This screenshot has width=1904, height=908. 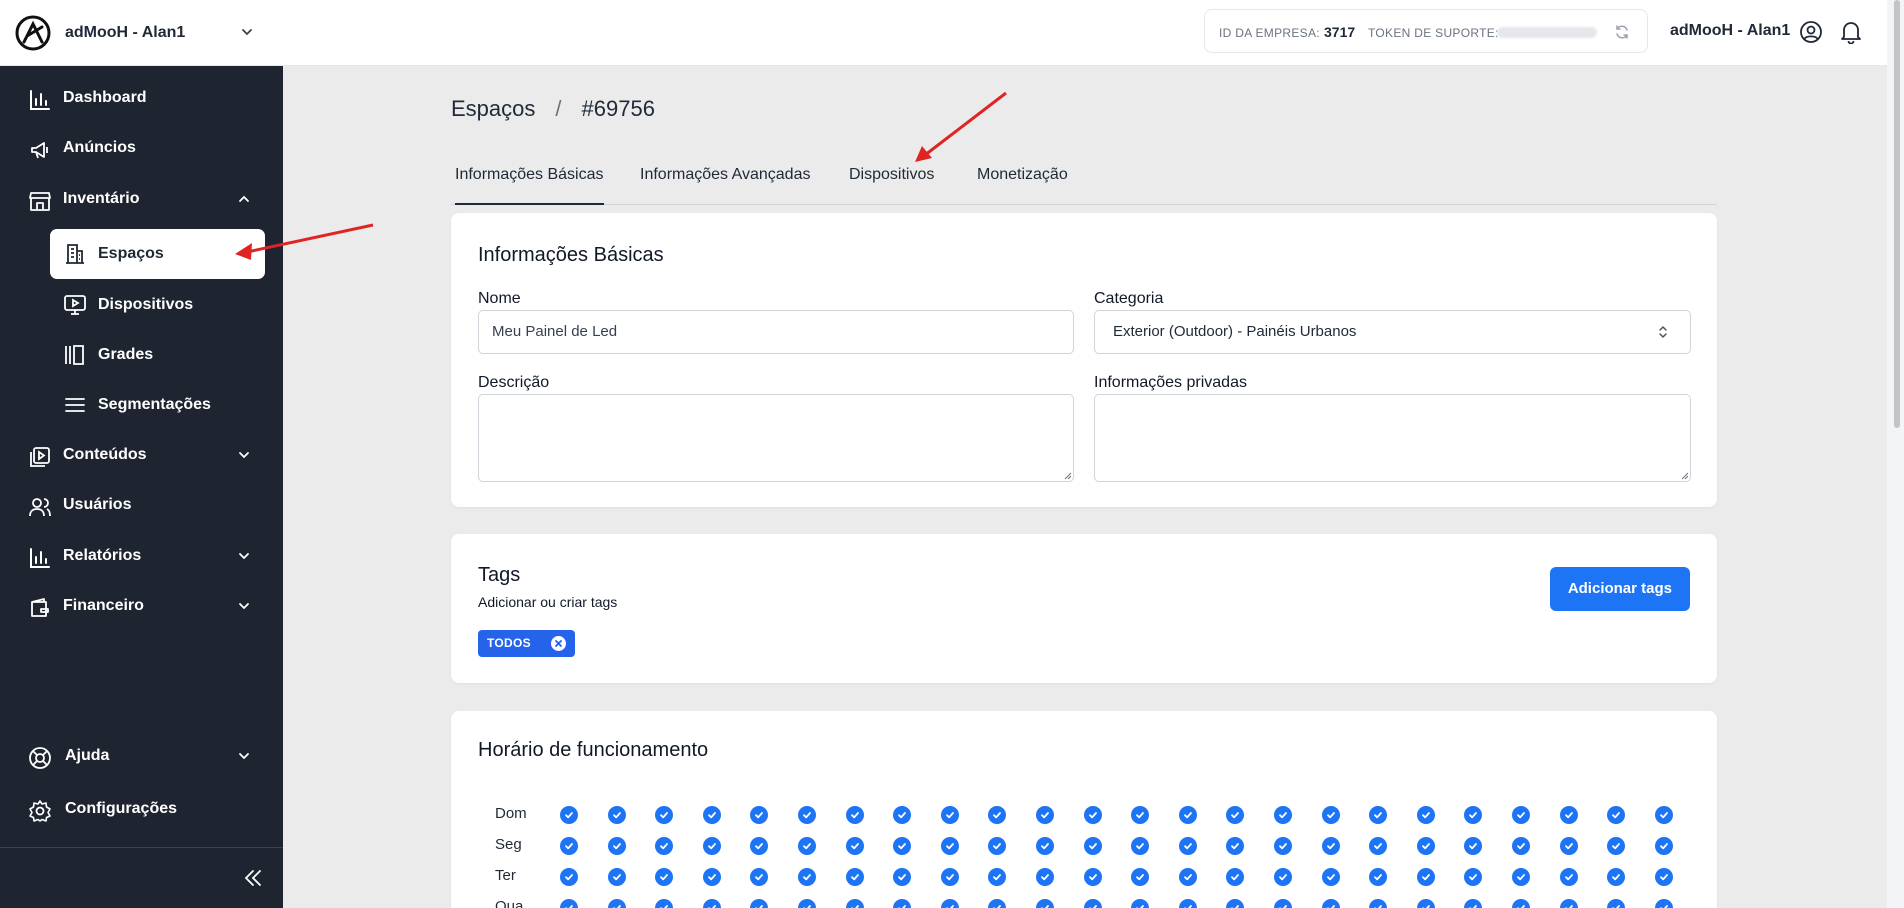 What do you see at coordinates (776, 332) in the screenshot?
I see `name-field: Meu Painel de Led` at bounding box center [776, 332].